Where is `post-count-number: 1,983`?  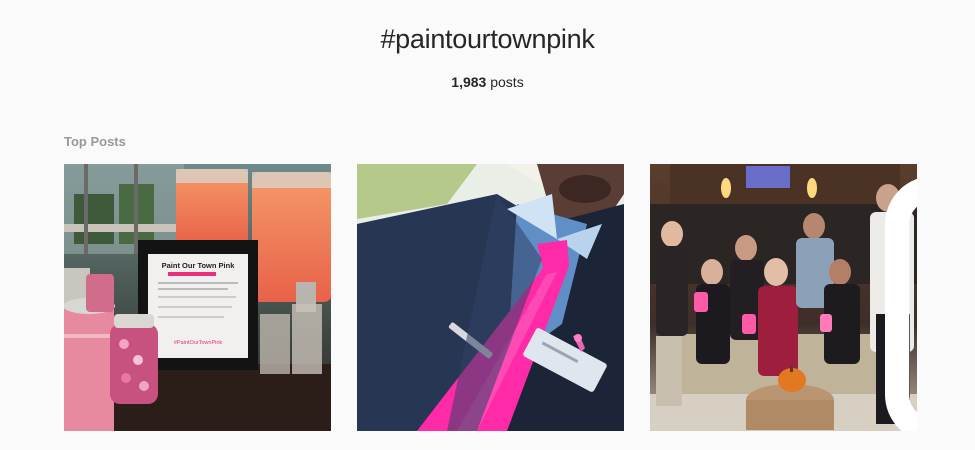 post-count-number: 1,983 is located at coordinates (469, 82).